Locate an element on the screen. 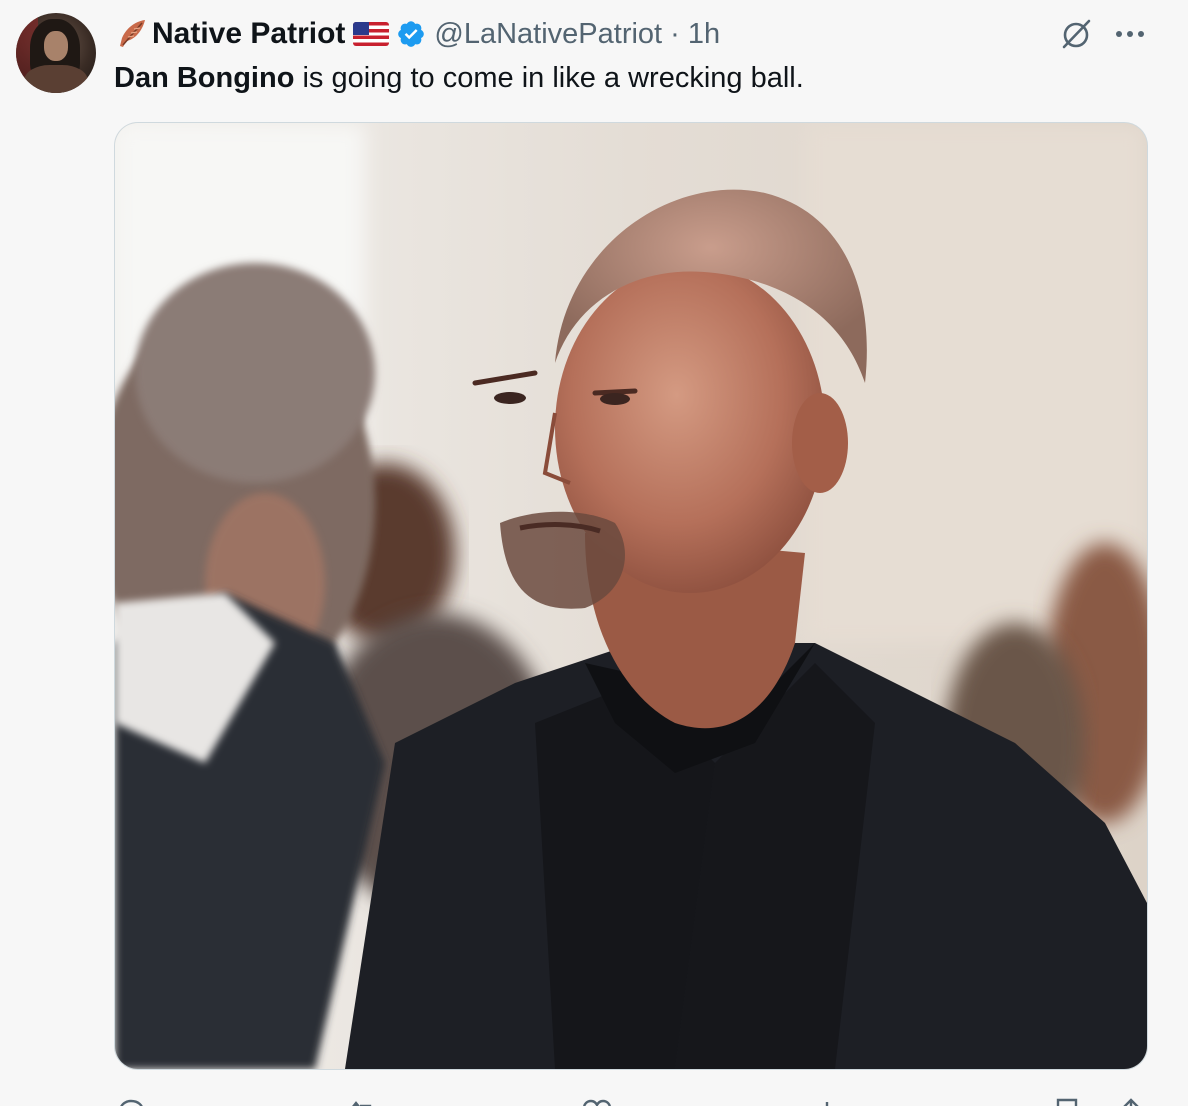 This screenshot has width=1188, height=1106. grok-icon is located at coordinates (1076, 34).